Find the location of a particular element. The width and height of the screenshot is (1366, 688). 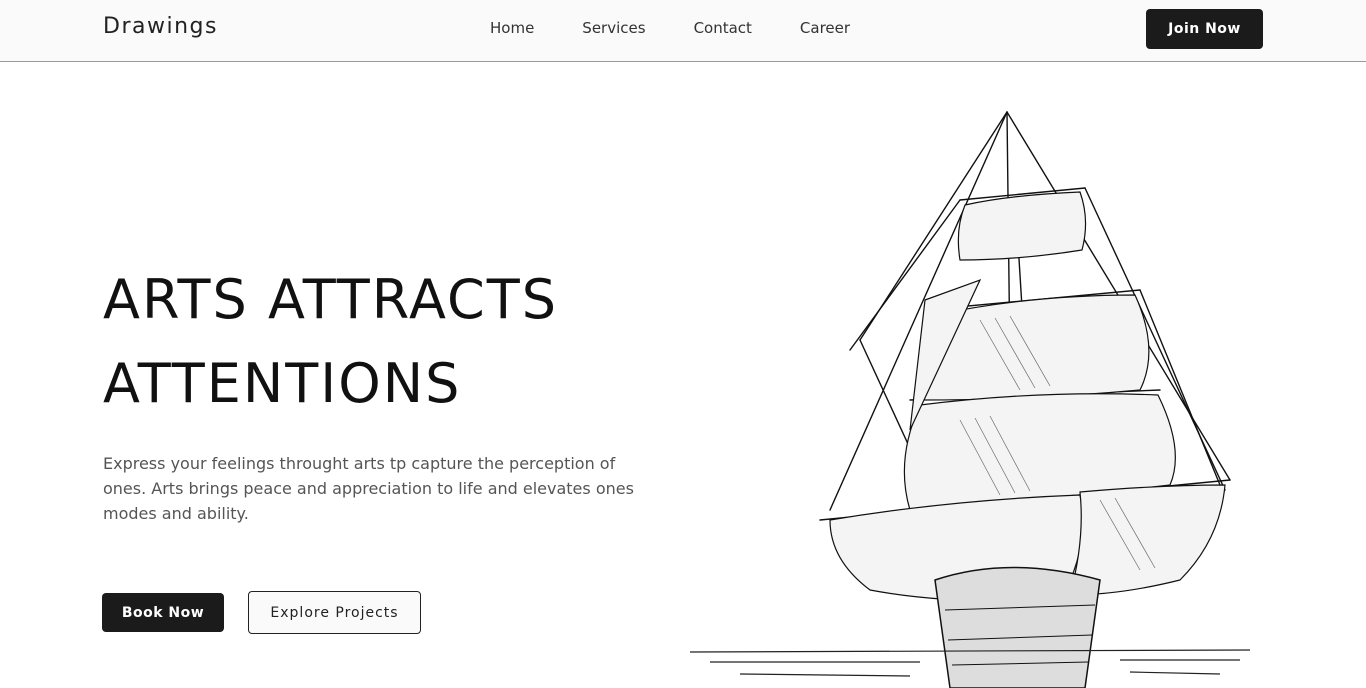

hero-title: ARTS ATTRACTS ATTENTIONS is located at coordinates (393, 342).